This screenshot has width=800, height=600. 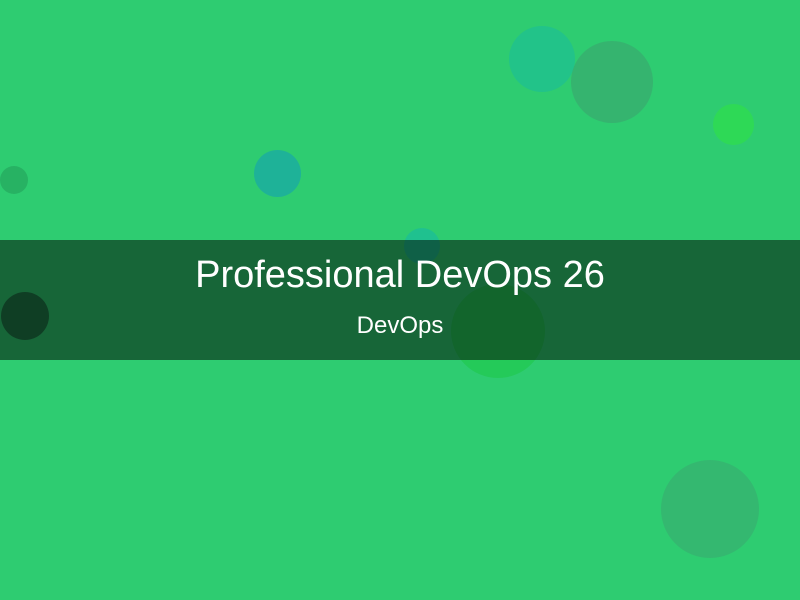 I want to click on slide-title: Professional DevOps 26, so click(x=400, y=275).